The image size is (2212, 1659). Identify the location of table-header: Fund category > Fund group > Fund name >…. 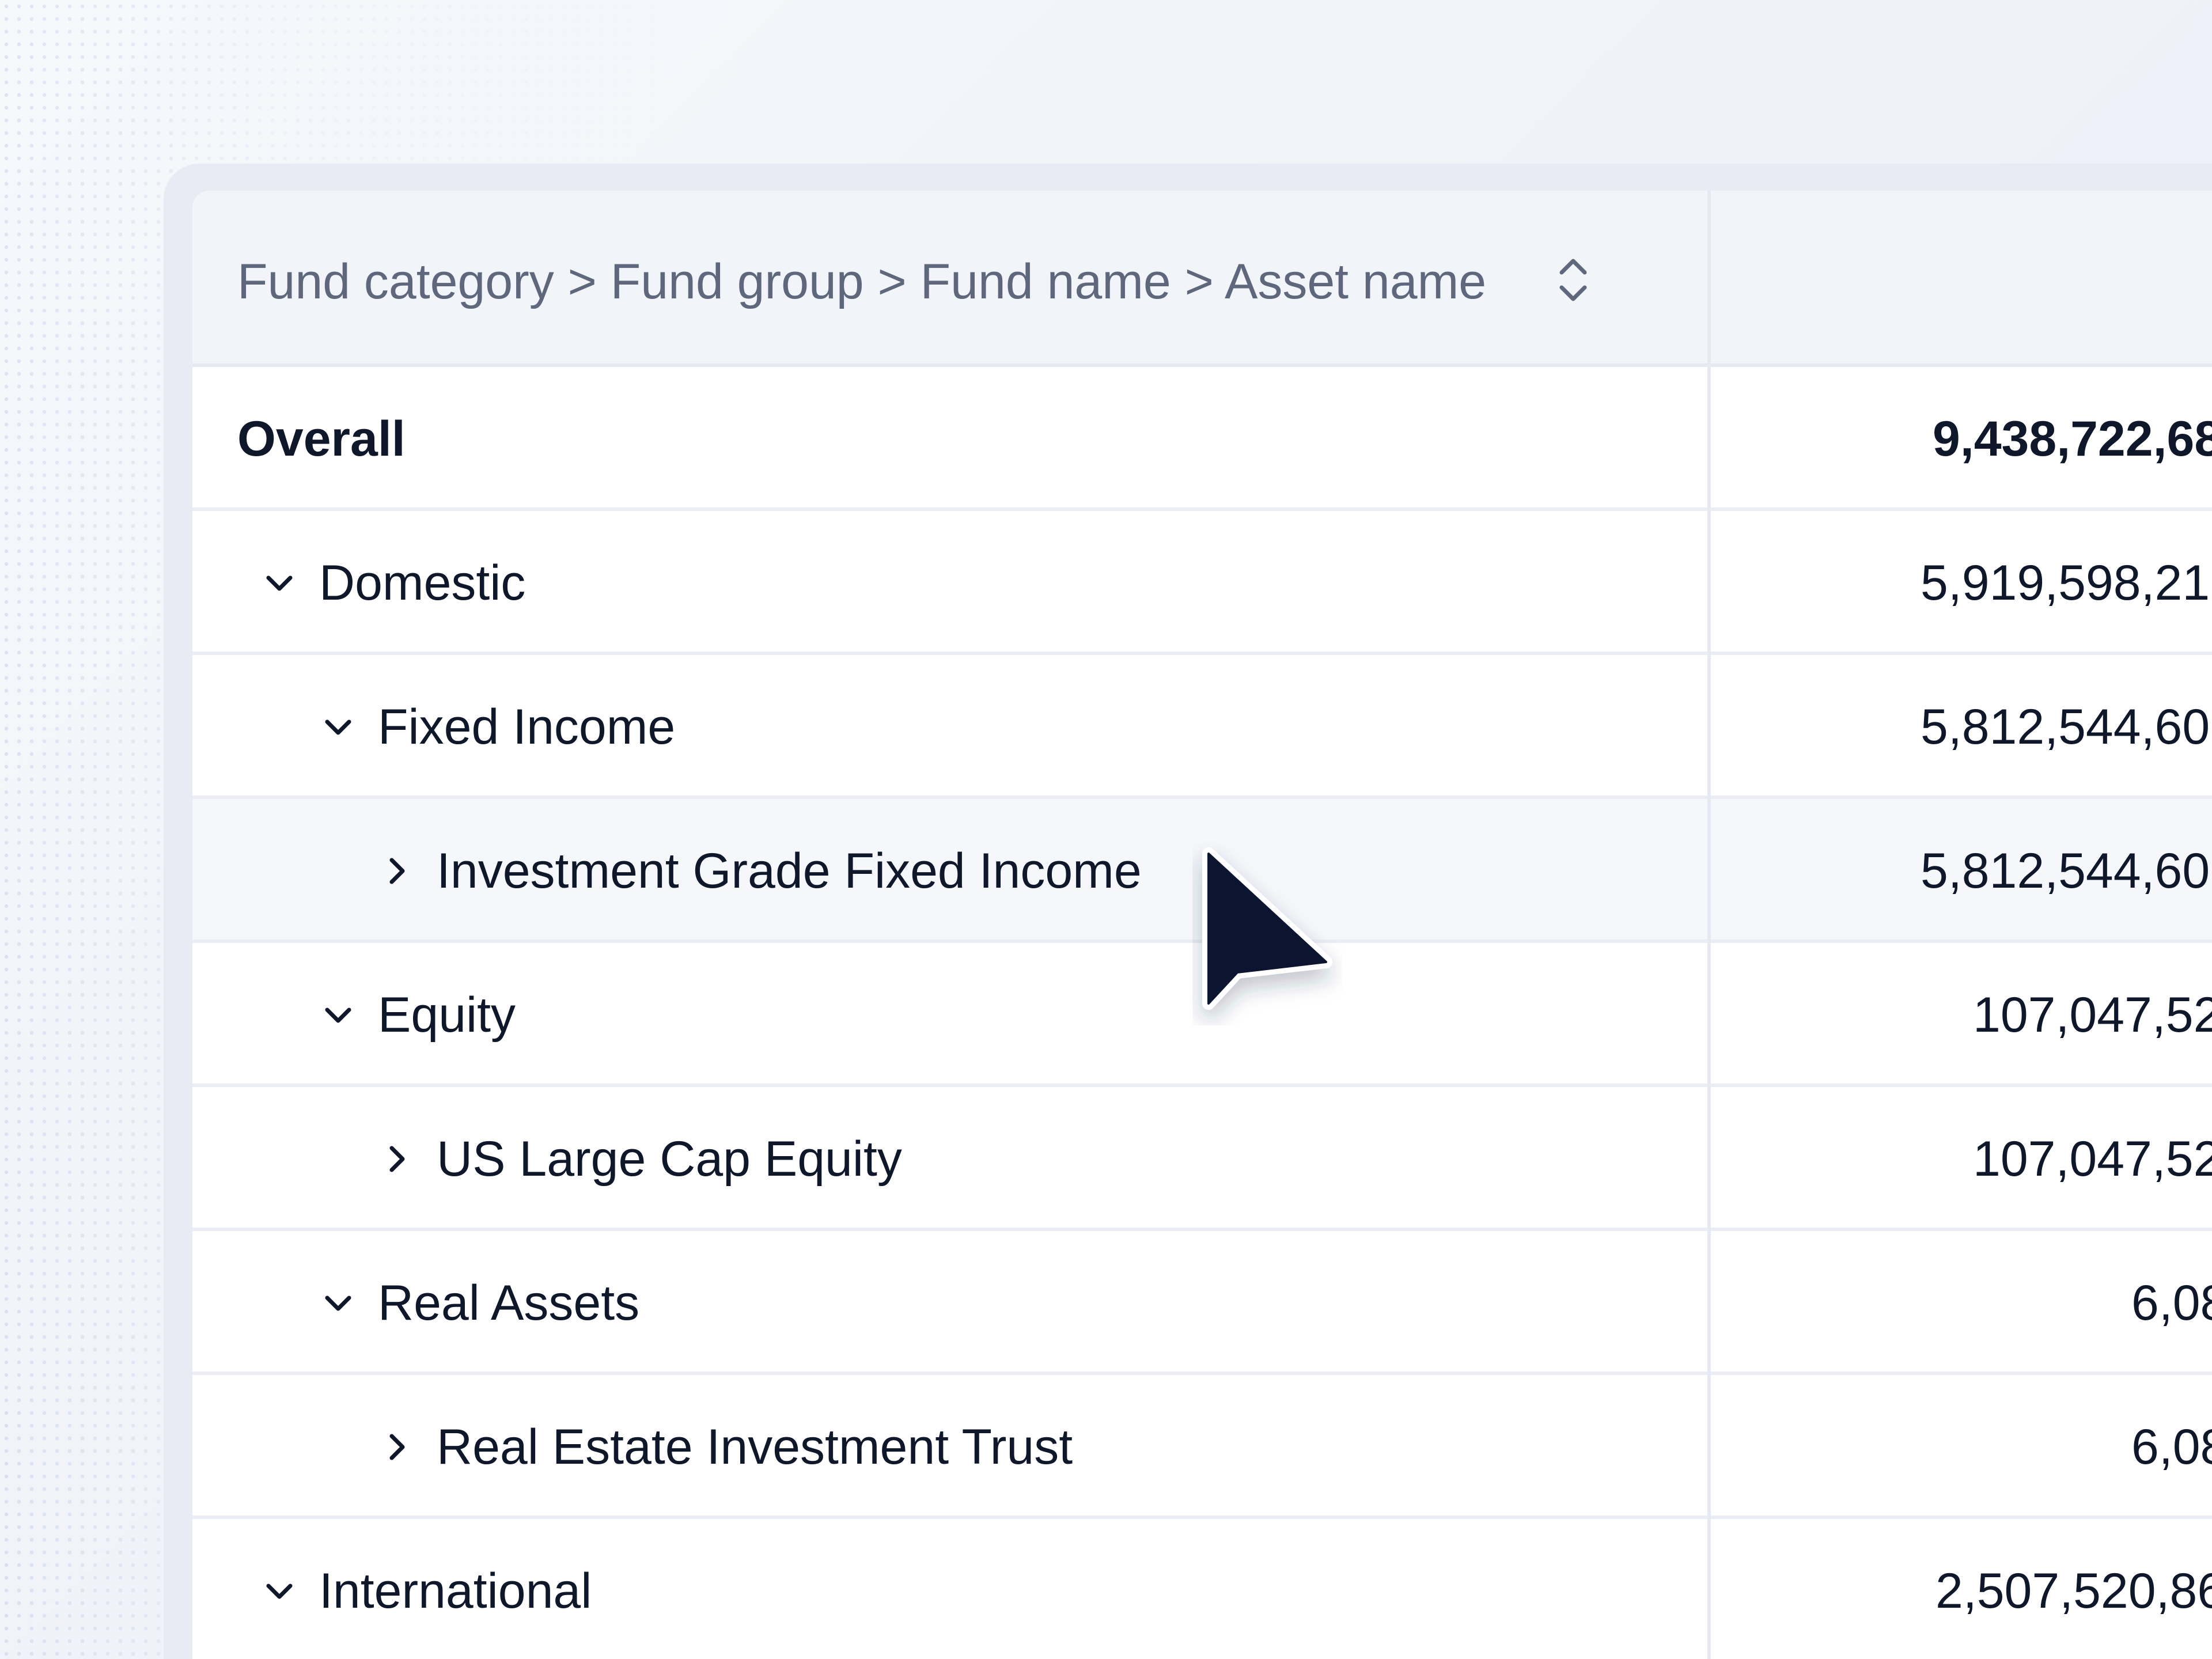
(1202, 279).